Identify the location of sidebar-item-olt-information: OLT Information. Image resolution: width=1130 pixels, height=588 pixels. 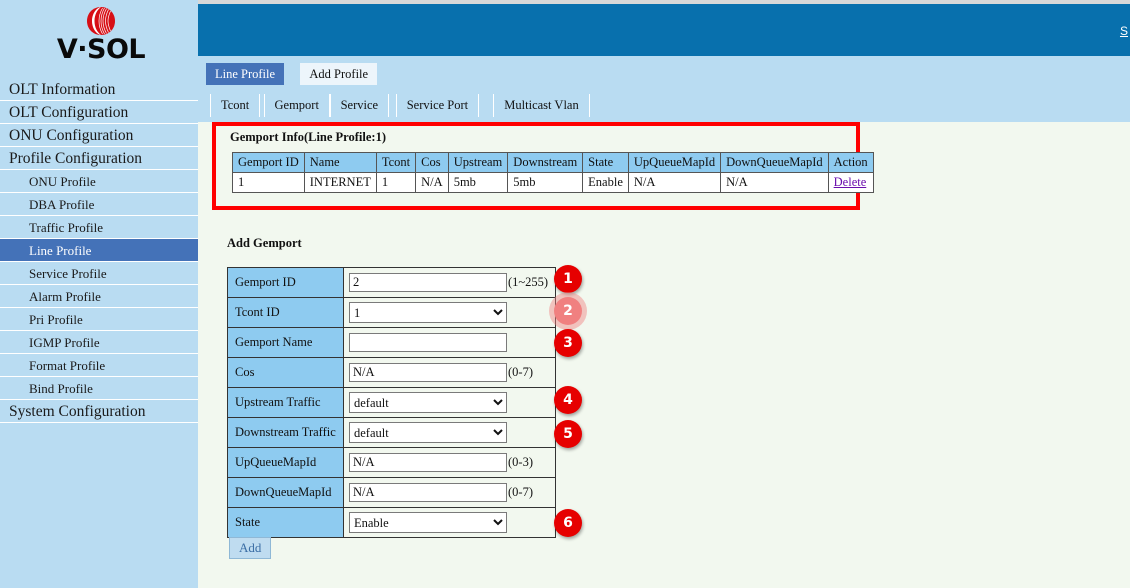
(99, 89).